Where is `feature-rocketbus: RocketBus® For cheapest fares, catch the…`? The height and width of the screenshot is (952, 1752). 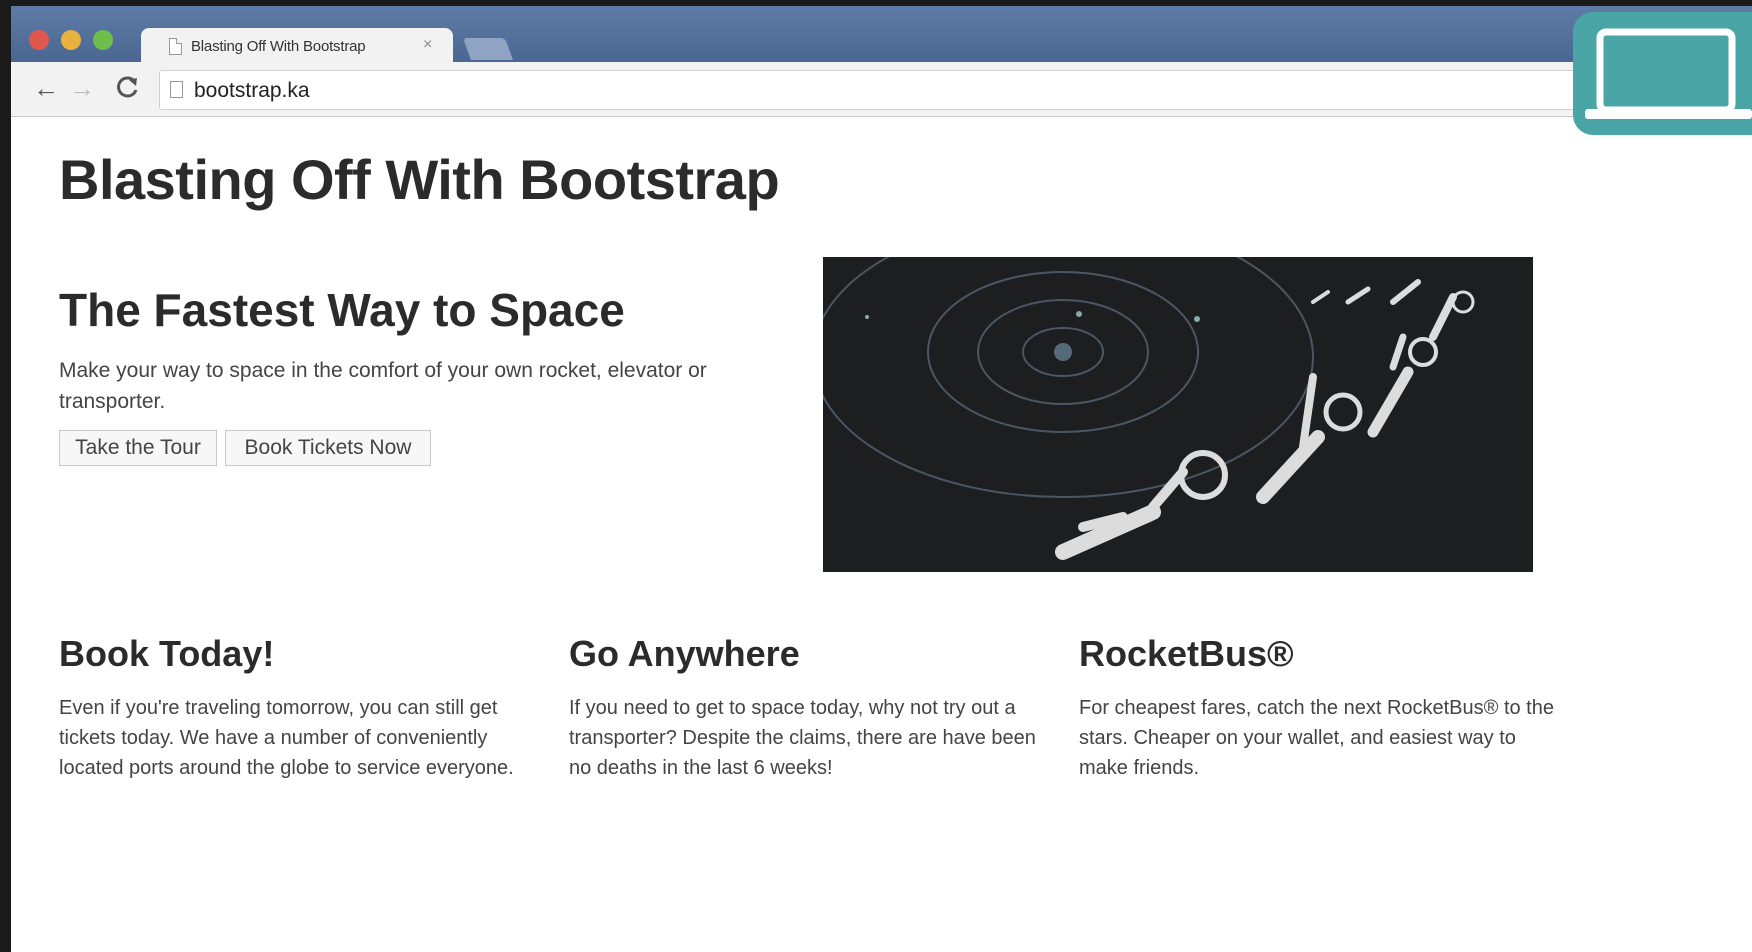
feature-rocketbus: RocketBus® For cheapest fares, catch the… is located at coordinates (1319, 708).